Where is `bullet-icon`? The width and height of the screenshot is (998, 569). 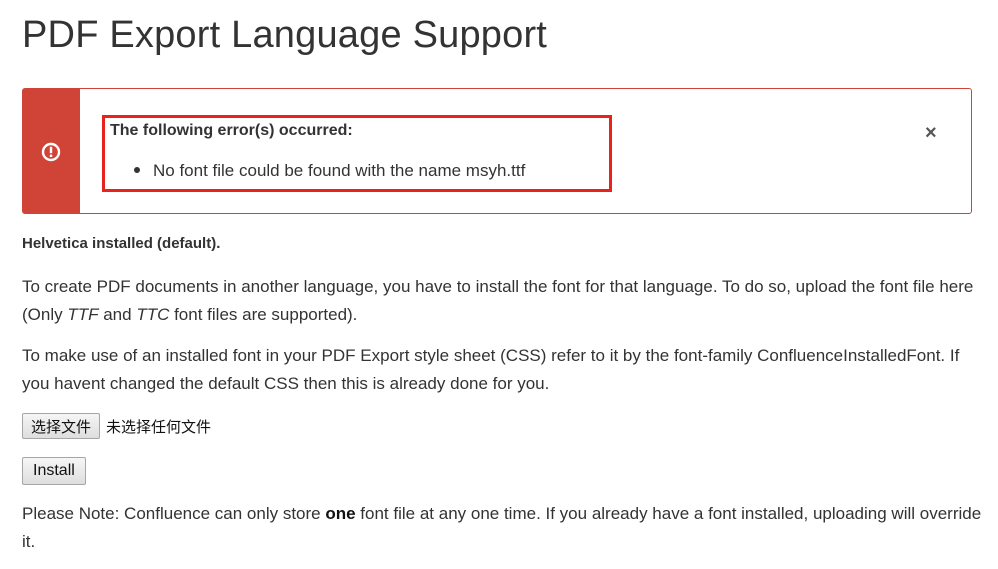
bullet-icon is located at coordinates (137, 169).